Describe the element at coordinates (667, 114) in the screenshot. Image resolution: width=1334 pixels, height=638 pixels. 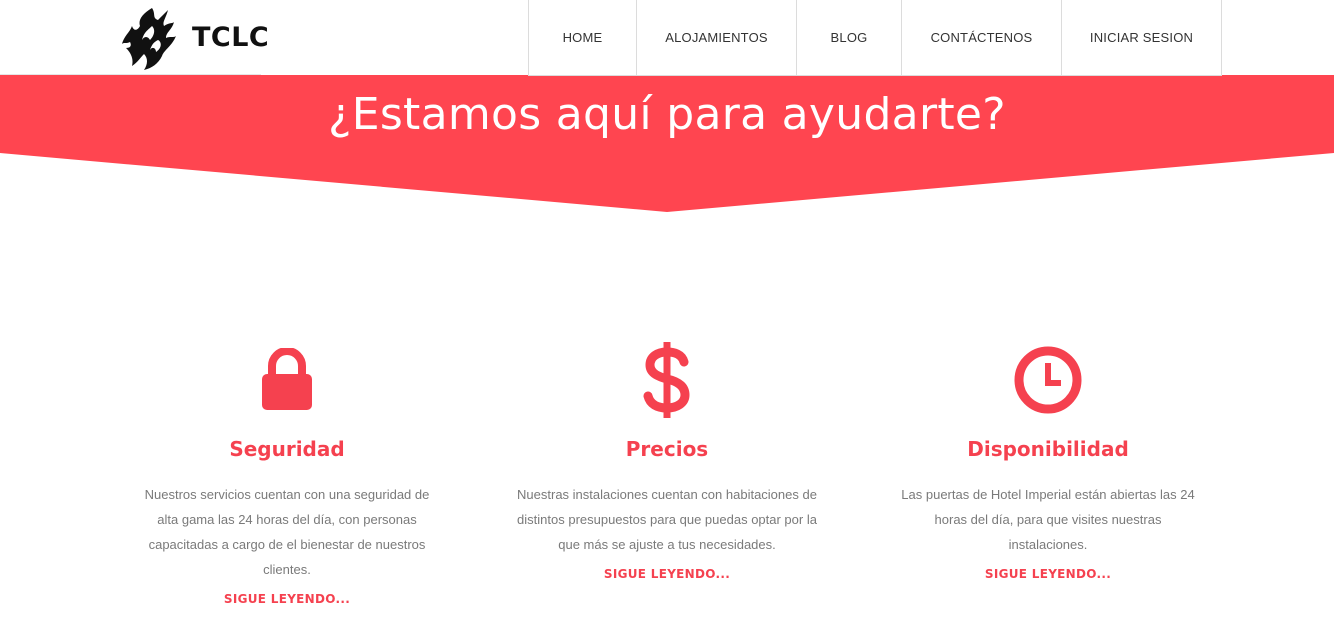
I see `banner-title: ¿Estamos aquí para ayudarte?` at that location.